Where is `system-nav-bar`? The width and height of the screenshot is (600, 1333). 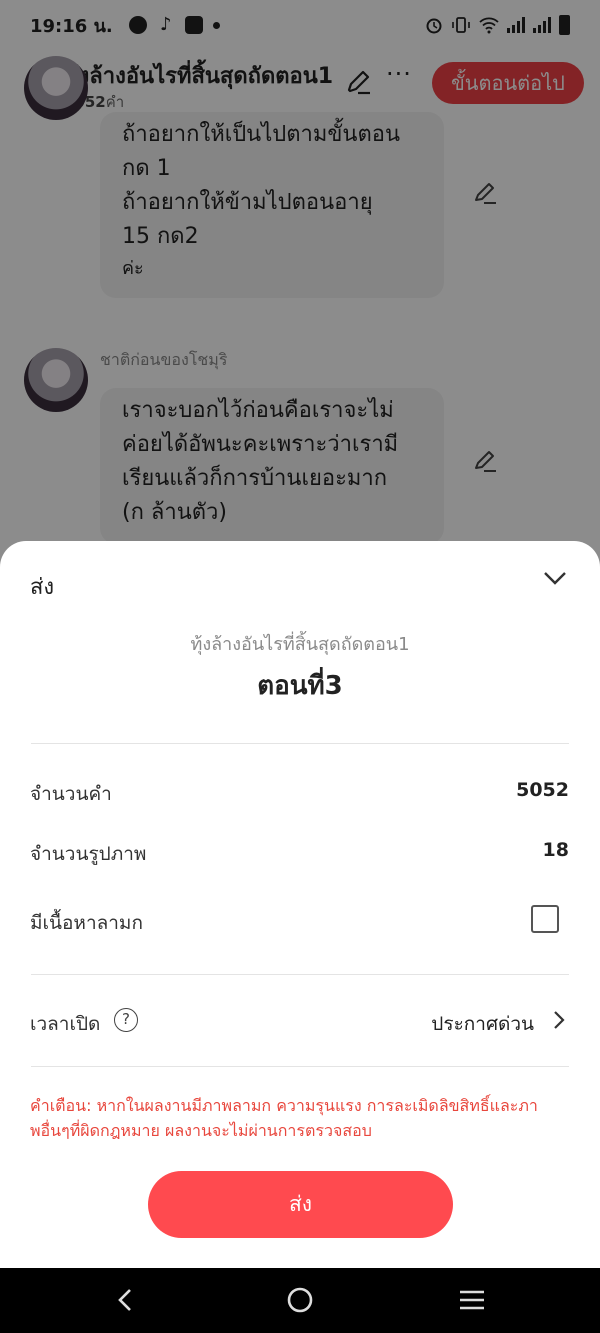
system-nav-bar is located at coordinates (300, 1300).